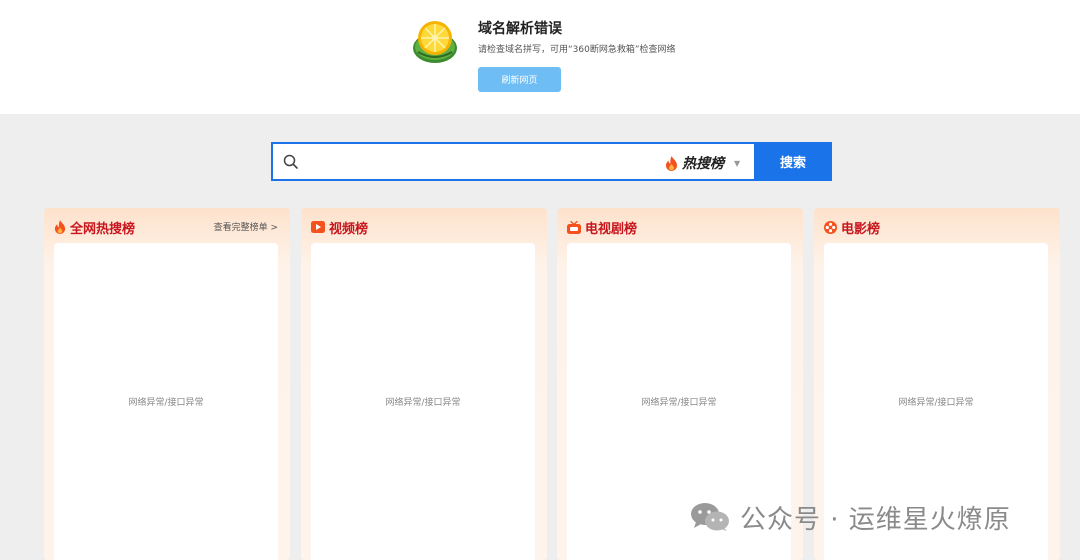  I want to click on card-header: 视频榜, so click(340, 227).